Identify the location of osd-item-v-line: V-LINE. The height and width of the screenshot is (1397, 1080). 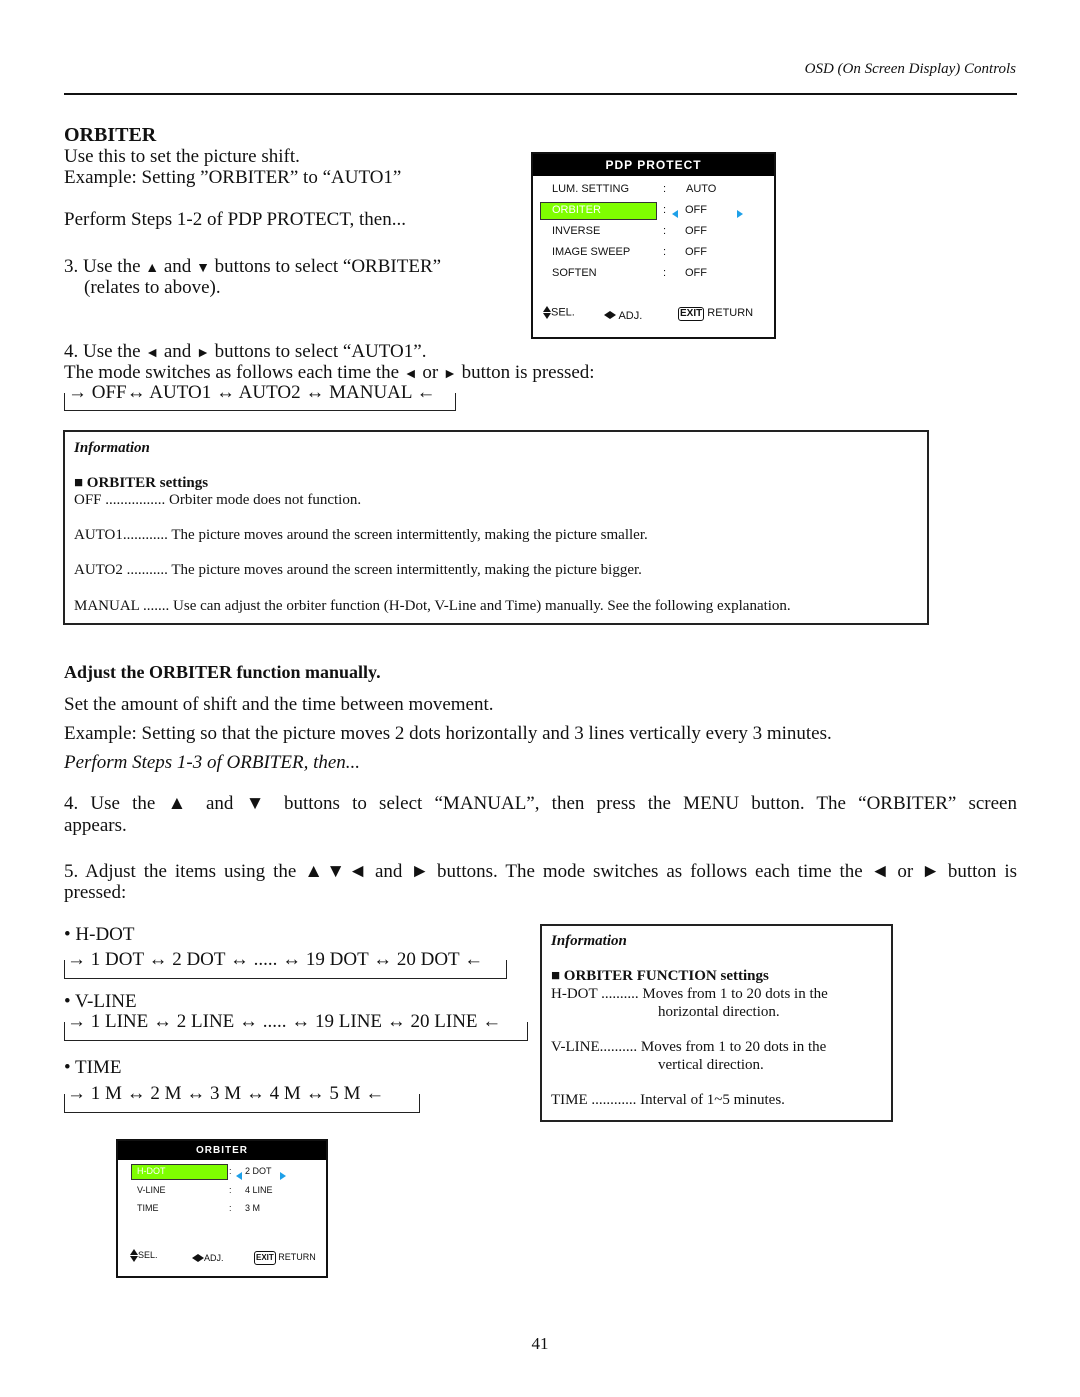
(151, 1190).